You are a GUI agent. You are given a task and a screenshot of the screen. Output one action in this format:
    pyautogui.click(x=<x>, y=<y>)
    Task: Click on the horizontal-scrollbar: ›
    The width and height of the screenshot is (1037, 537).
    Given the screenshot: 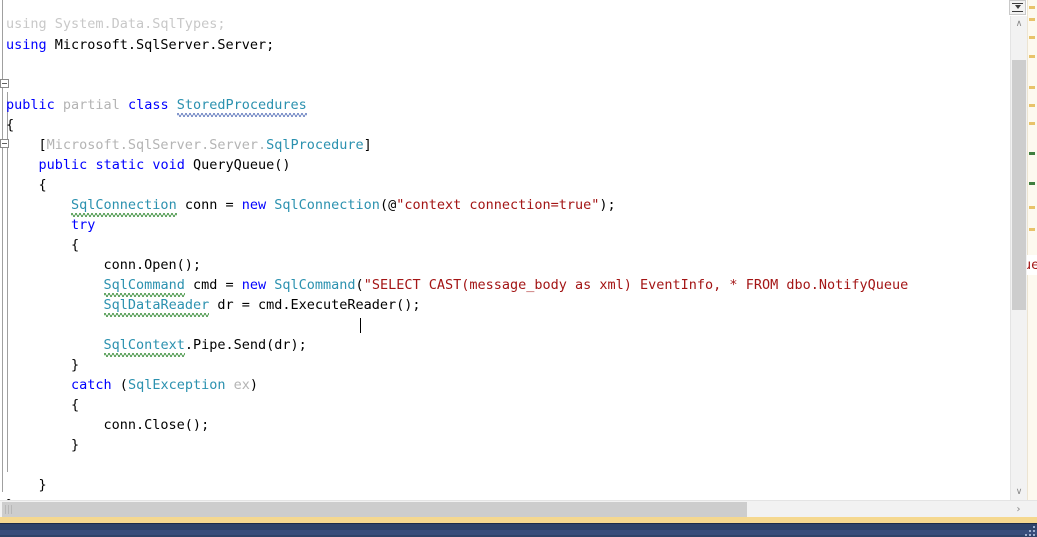 What is the action you would take?
    pyautogui.click(x=518, y=508)
    